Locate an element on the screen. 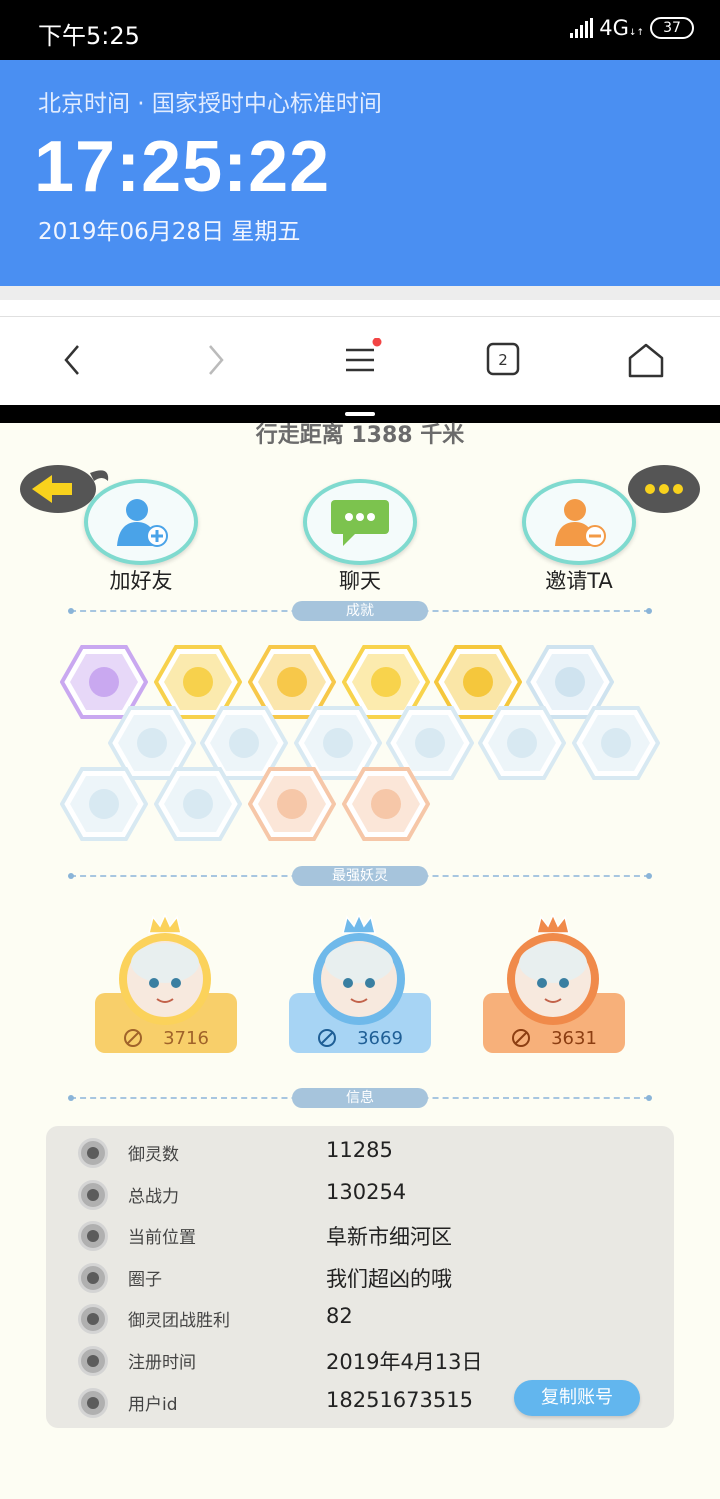  time-source: 北京时间 · 国家授时中心标准时间 is located at coordinates (210, 104).